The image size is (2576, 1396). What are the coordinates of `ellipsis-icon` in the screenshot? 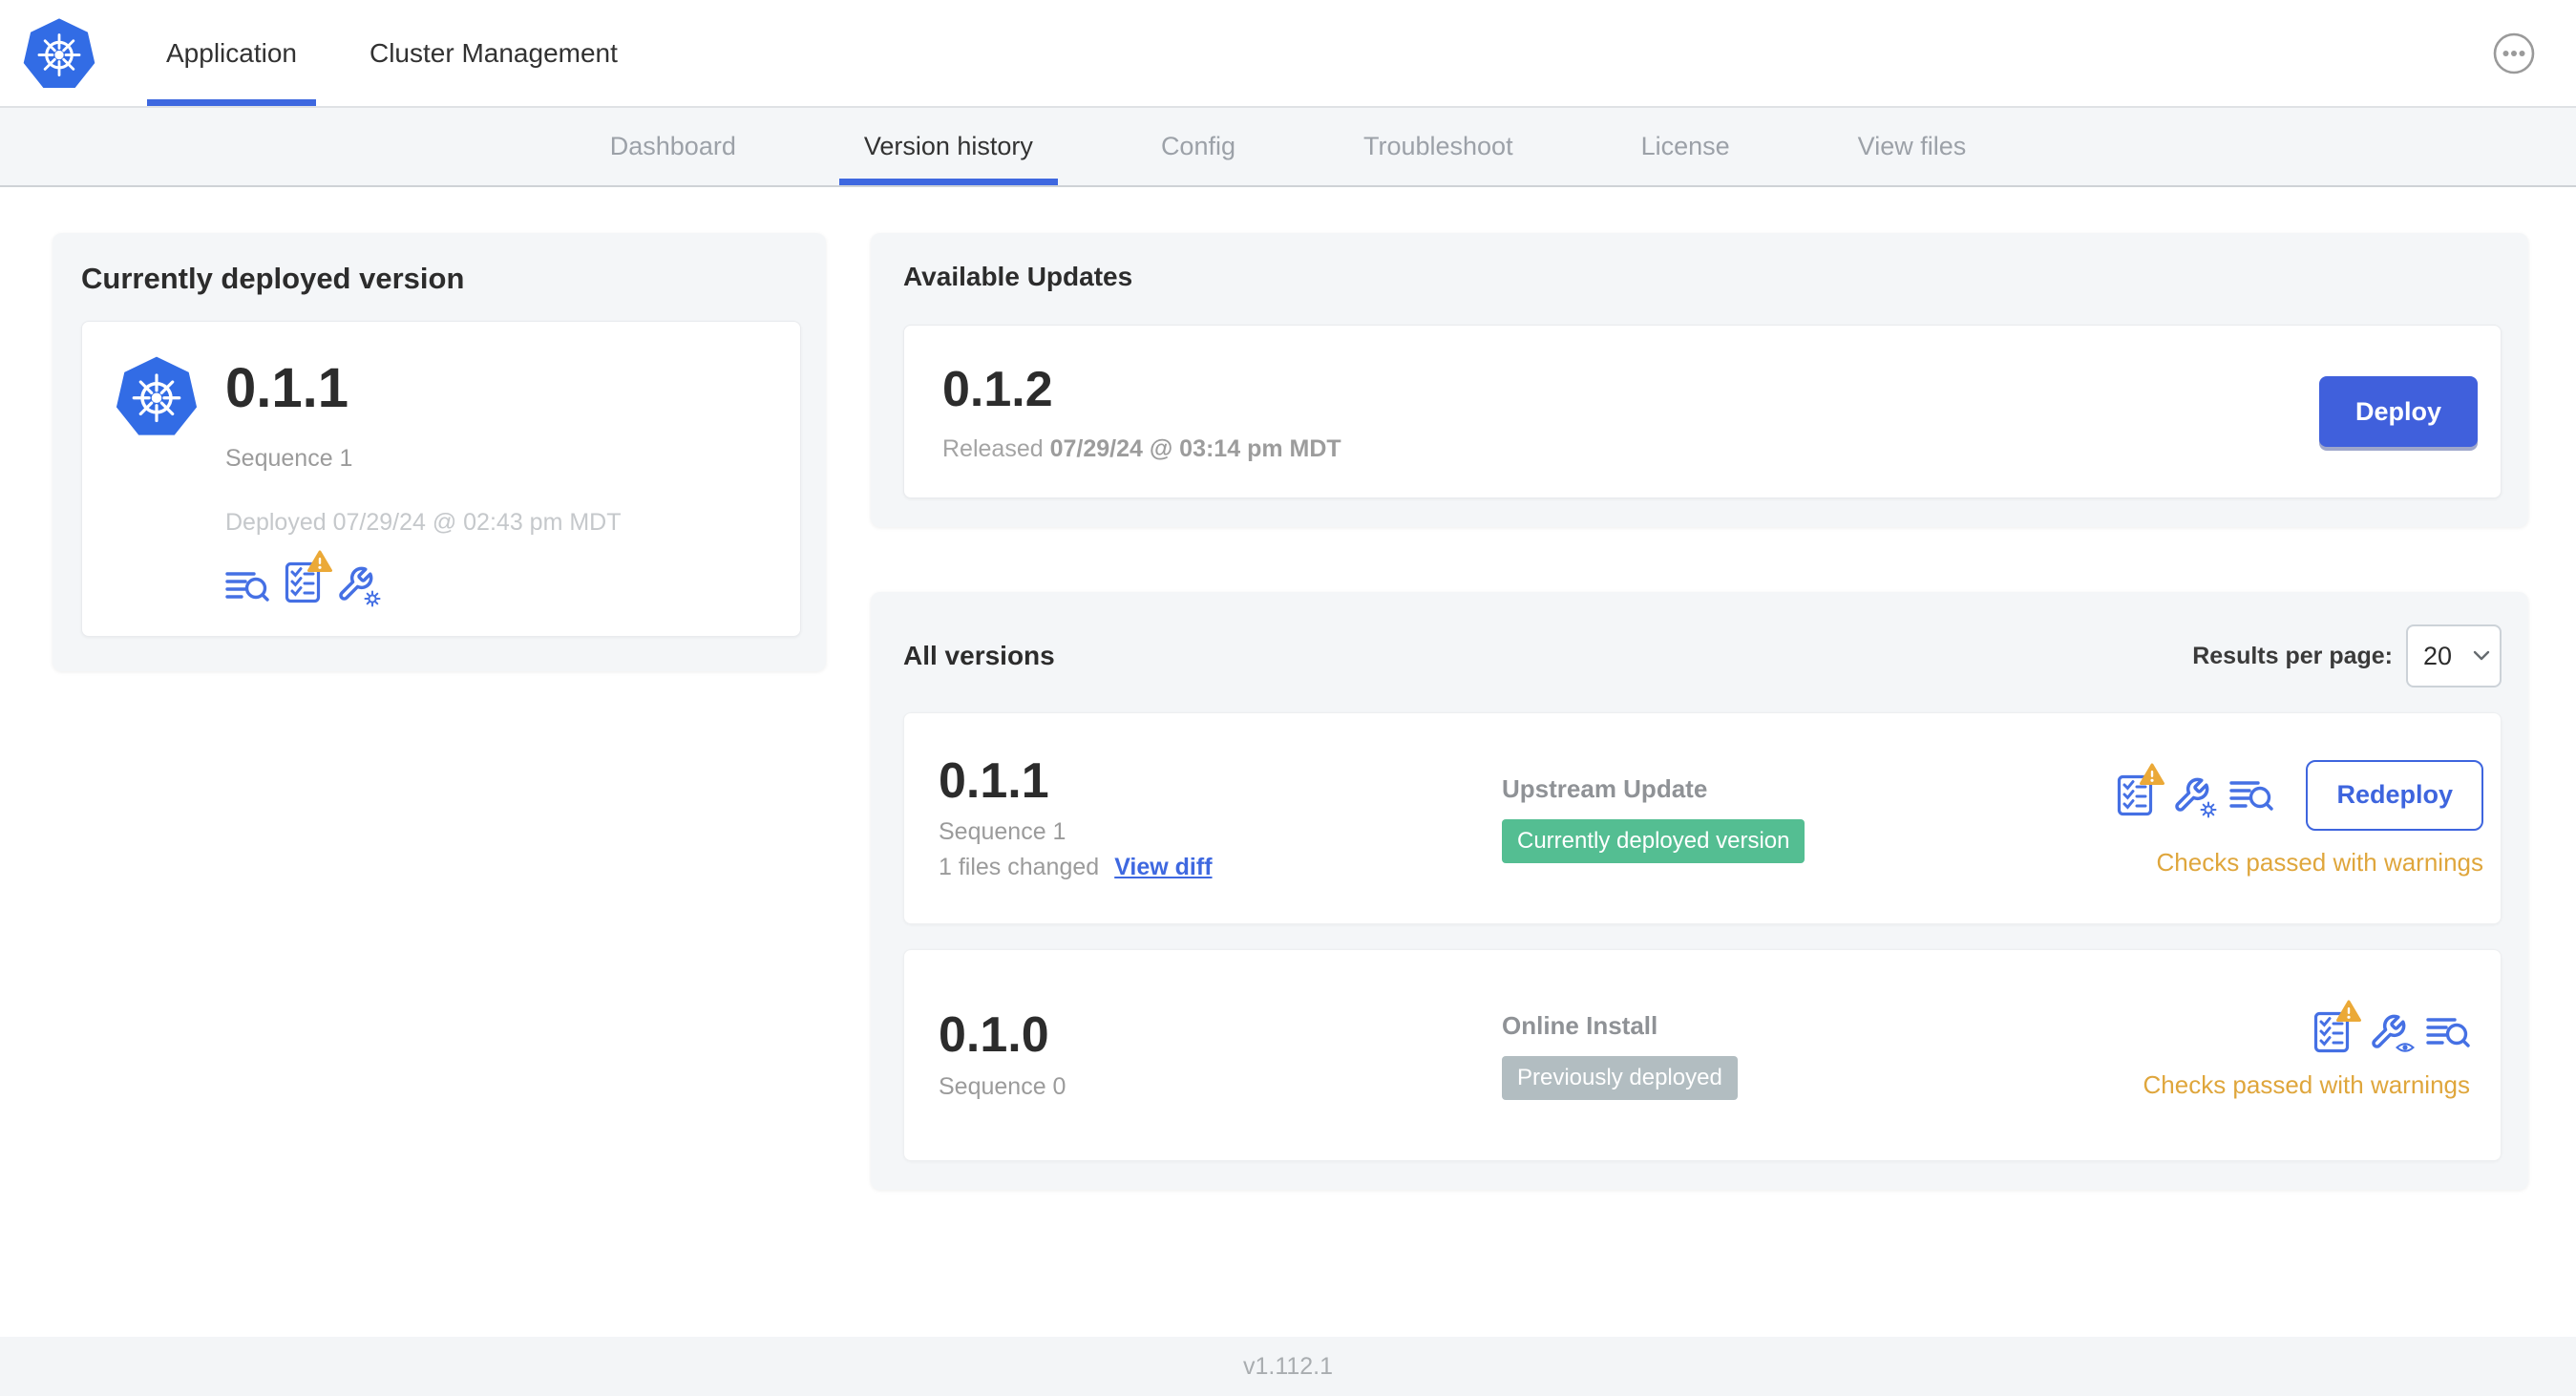 It's located at (2514, 53).